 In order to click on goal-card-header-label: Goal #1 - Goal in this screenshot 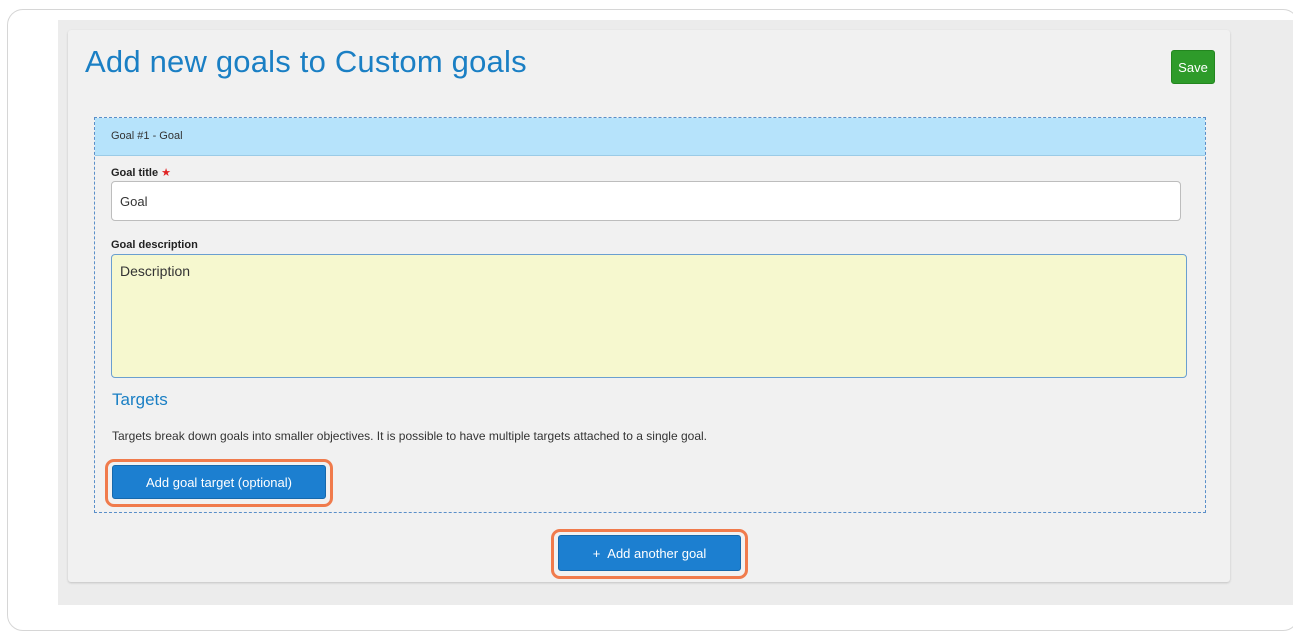, I will do `click(147, 136)`.